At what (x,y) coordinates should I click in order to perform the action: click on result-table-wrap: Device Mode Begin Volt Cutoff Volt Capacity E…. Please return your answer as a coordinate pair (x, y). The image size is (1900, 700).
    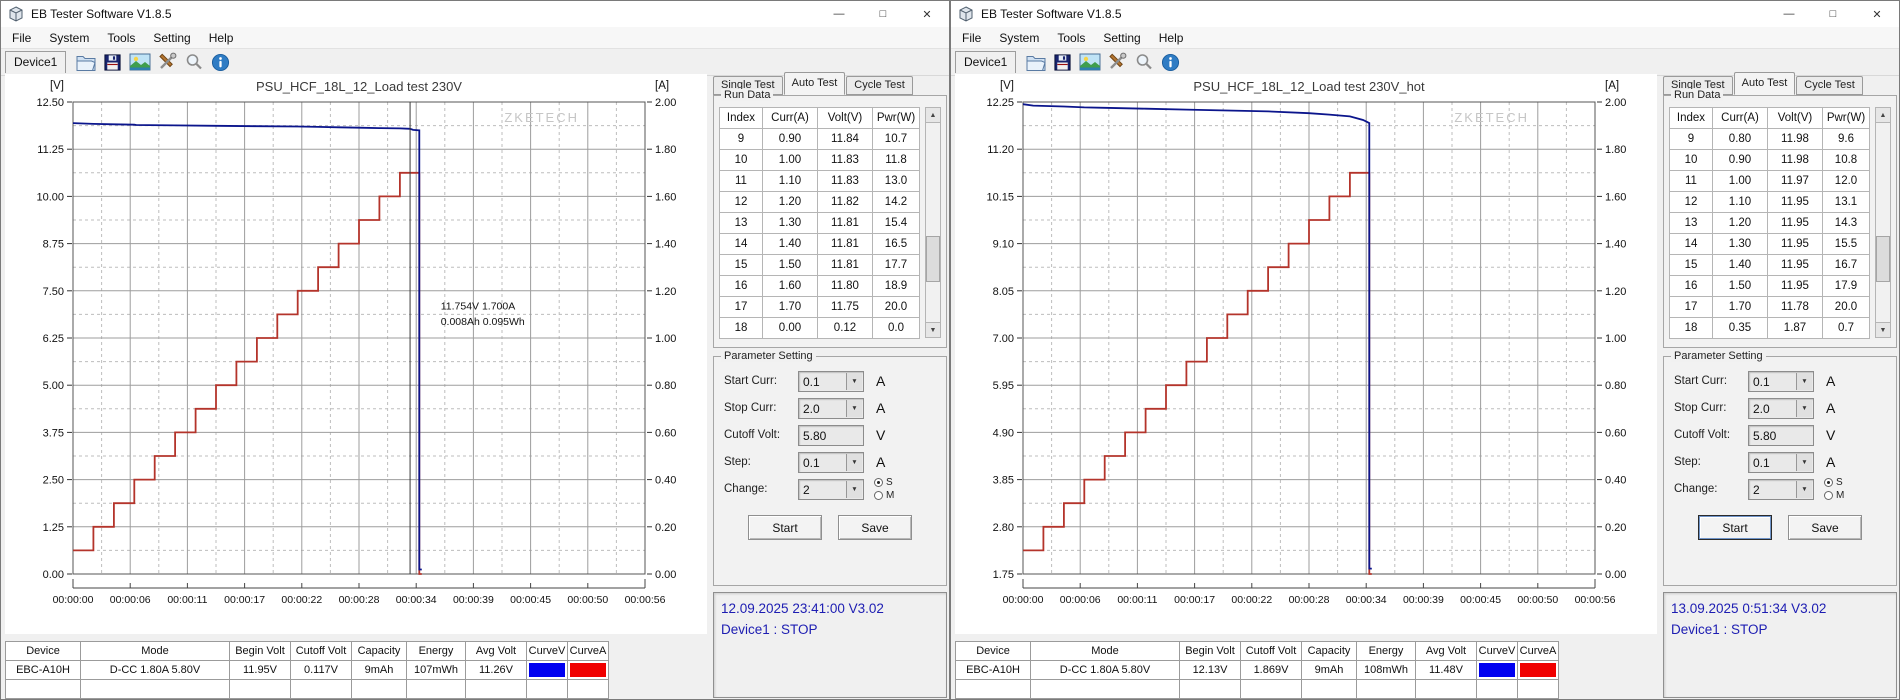
    Looking at the image, I should click on (307, 670).